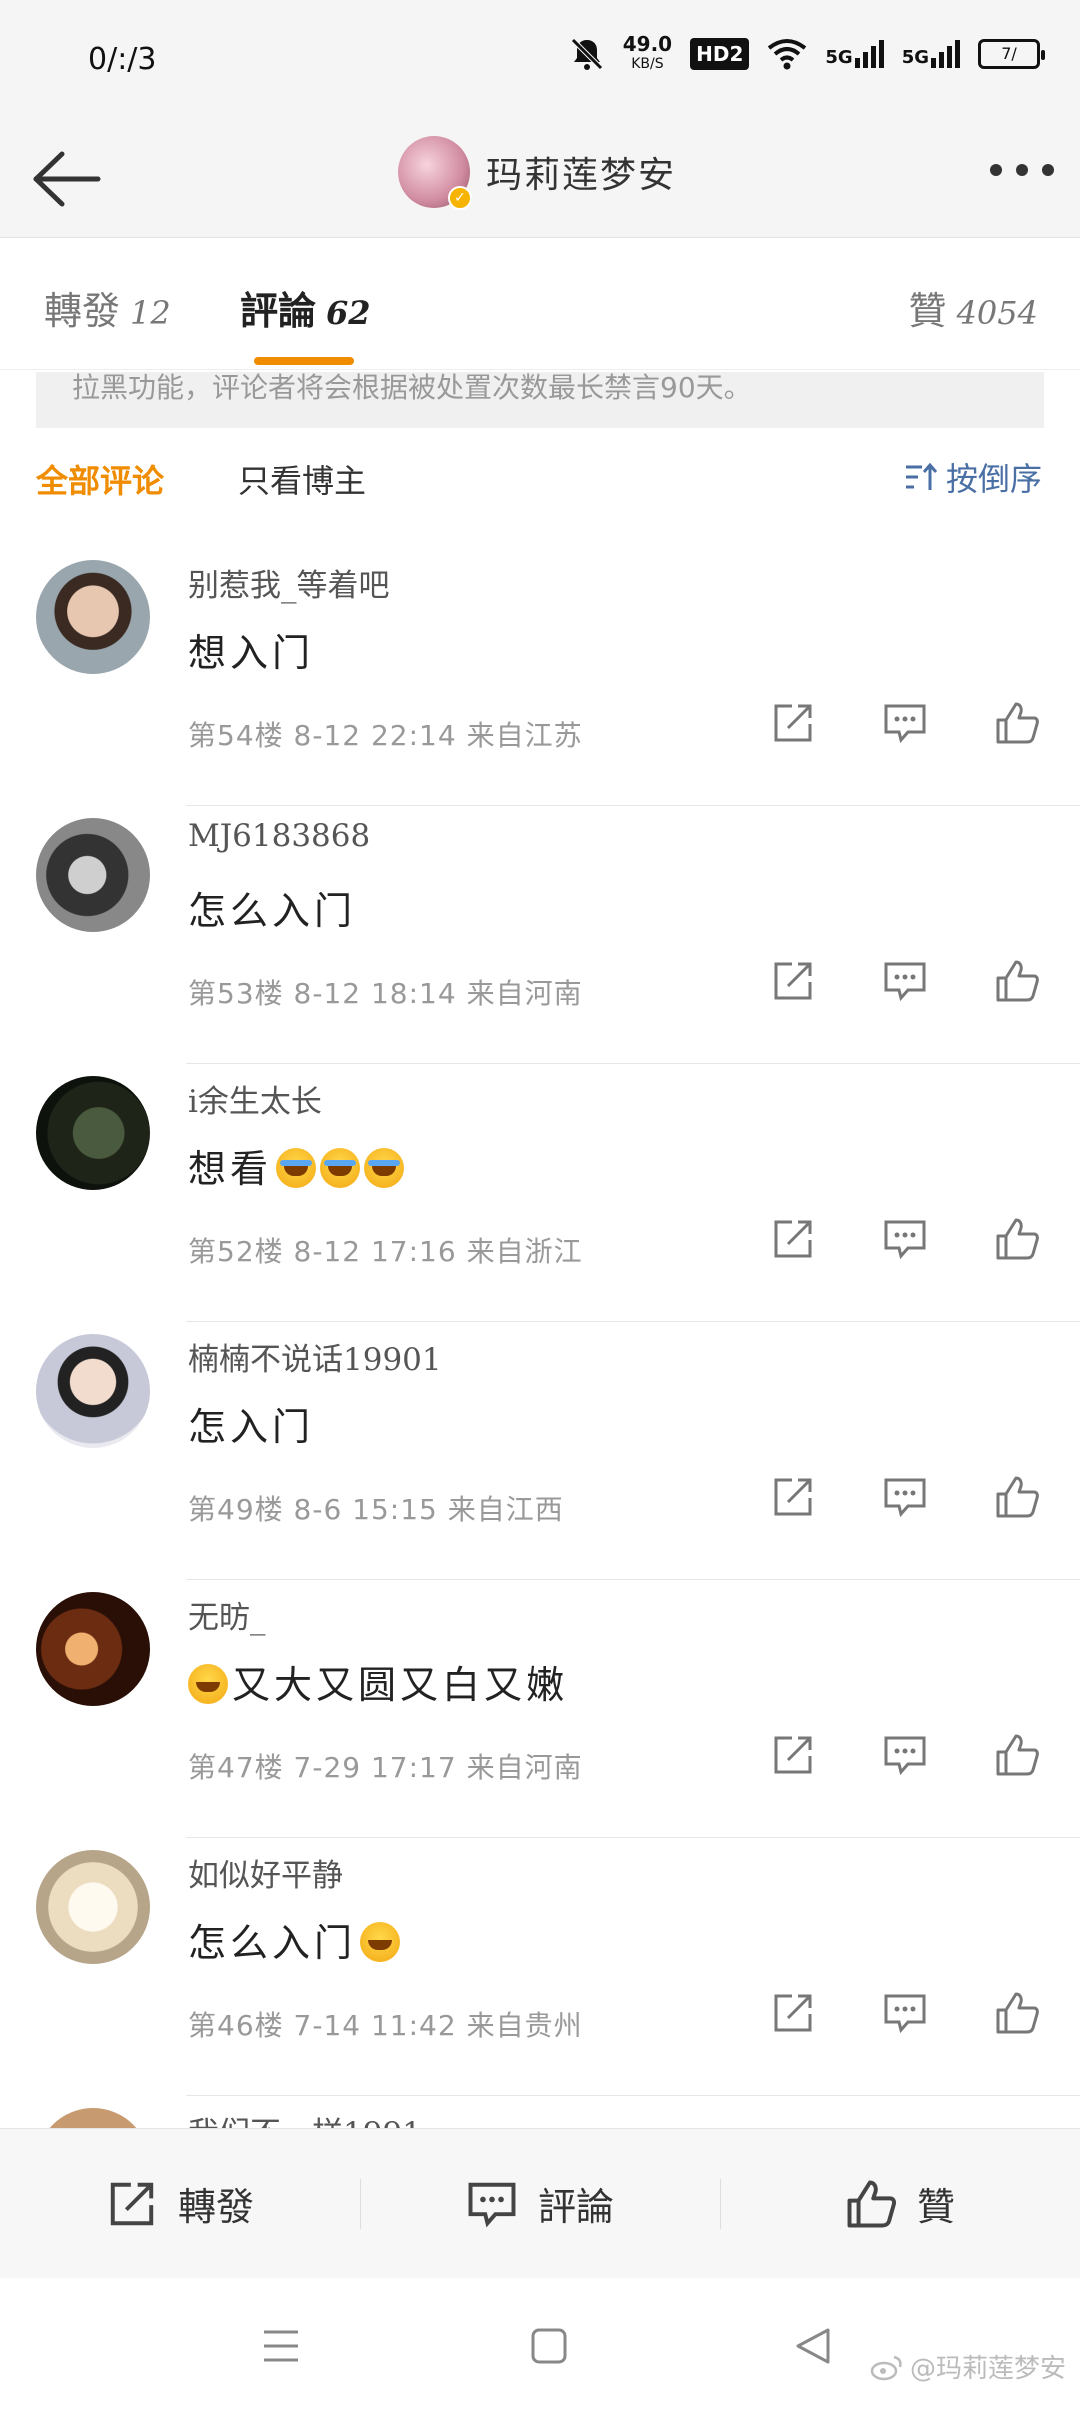  I want to click on wifi-icon, so click(787, 54).